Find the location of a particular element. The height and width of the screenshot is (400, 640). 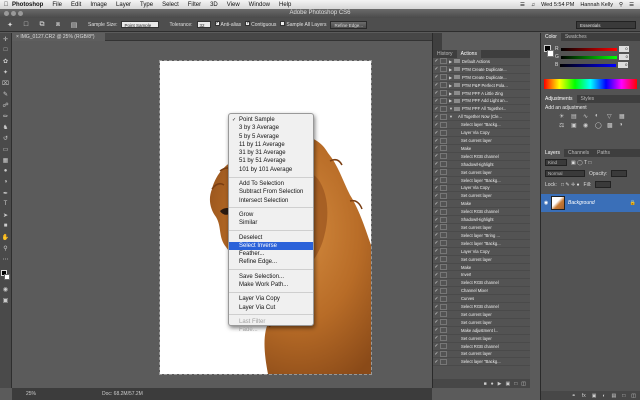

menu-item-51x51-average: 51 by 51 Average is located at coordinates (271, 161).